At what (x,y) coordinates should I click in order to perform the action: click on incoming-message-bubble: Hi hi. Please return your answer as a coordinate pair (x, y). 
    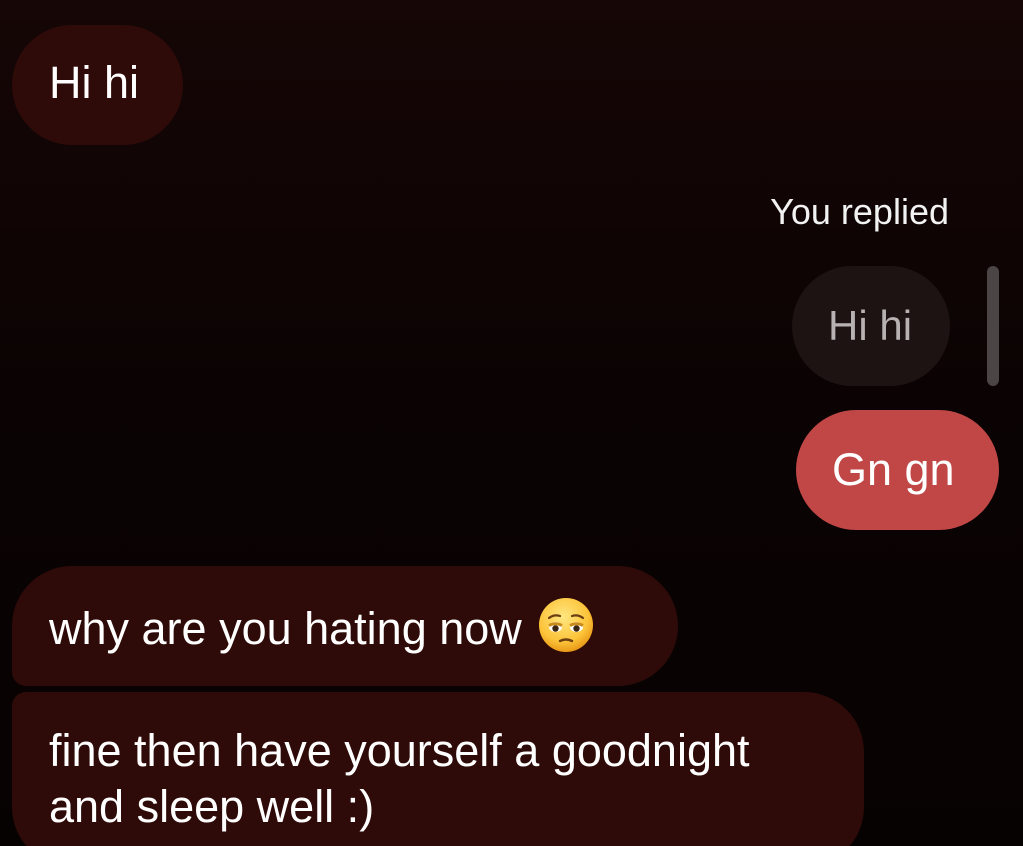
    Looking at the image, I should click on (97, 85).